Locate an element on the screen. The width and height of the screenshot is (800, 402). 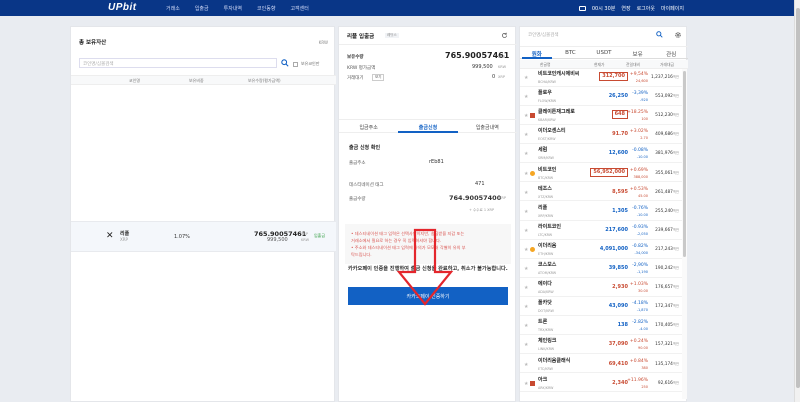
tab-favorites: 관심 is located at coordinates (671, 52).